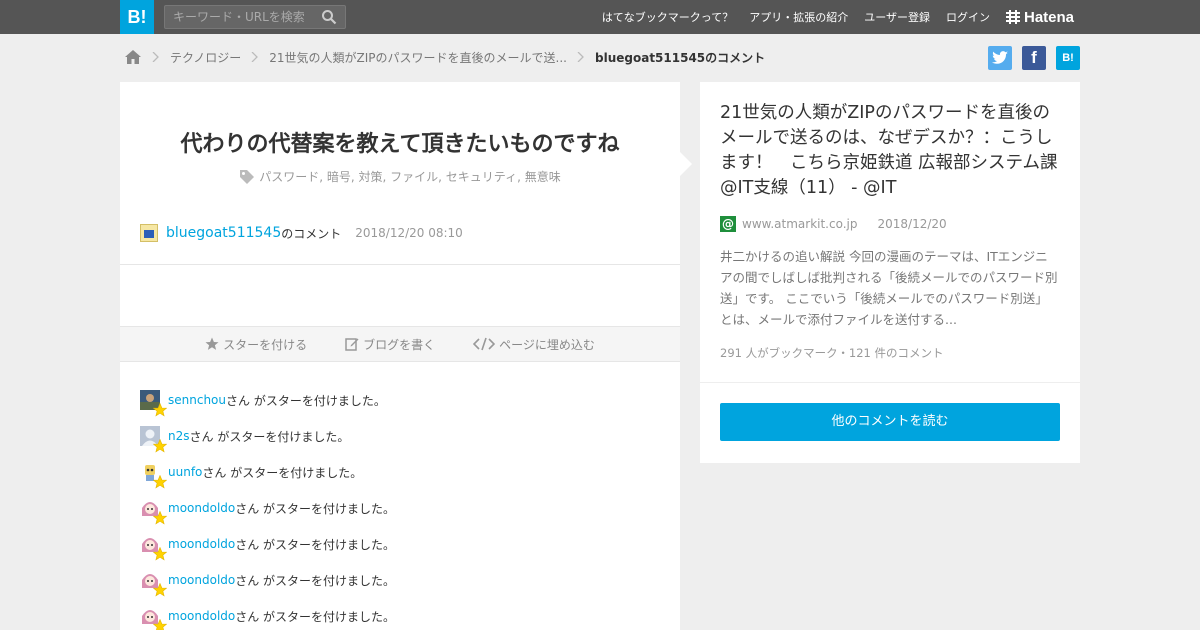 The height and width of the screenshot is (630, 1200). I want to click on star-row: n2s さん がスターを付けました。, so click(400, 436).